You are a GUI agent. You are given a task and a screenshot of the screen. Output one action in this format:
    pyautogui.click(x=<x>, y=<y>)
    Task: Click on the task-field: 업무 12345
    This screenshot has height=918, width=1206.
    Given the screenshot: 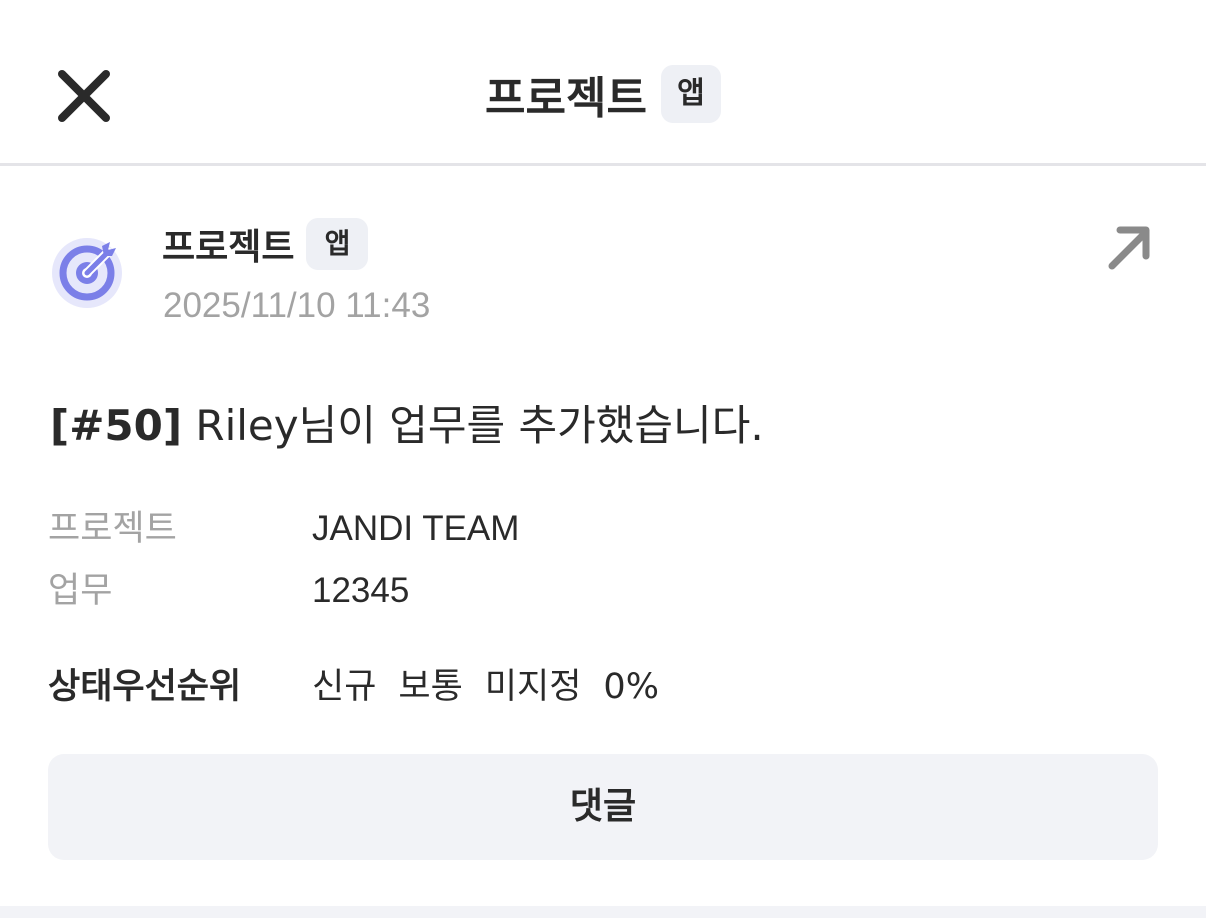 What is the action you would take?
    pyautogui.click(x=228, y=587)
    